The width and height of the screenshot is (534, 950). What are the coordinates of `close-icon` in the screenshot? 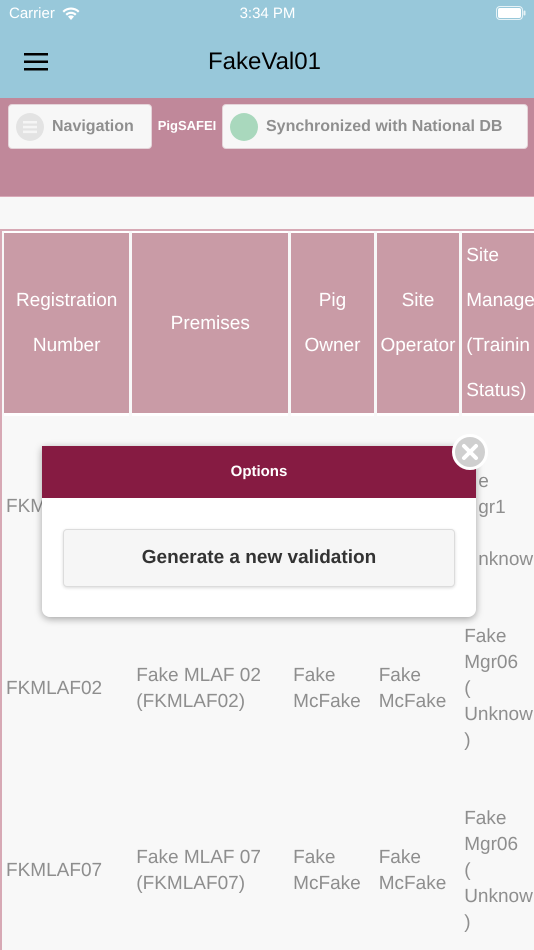 It's located at (470, 452).